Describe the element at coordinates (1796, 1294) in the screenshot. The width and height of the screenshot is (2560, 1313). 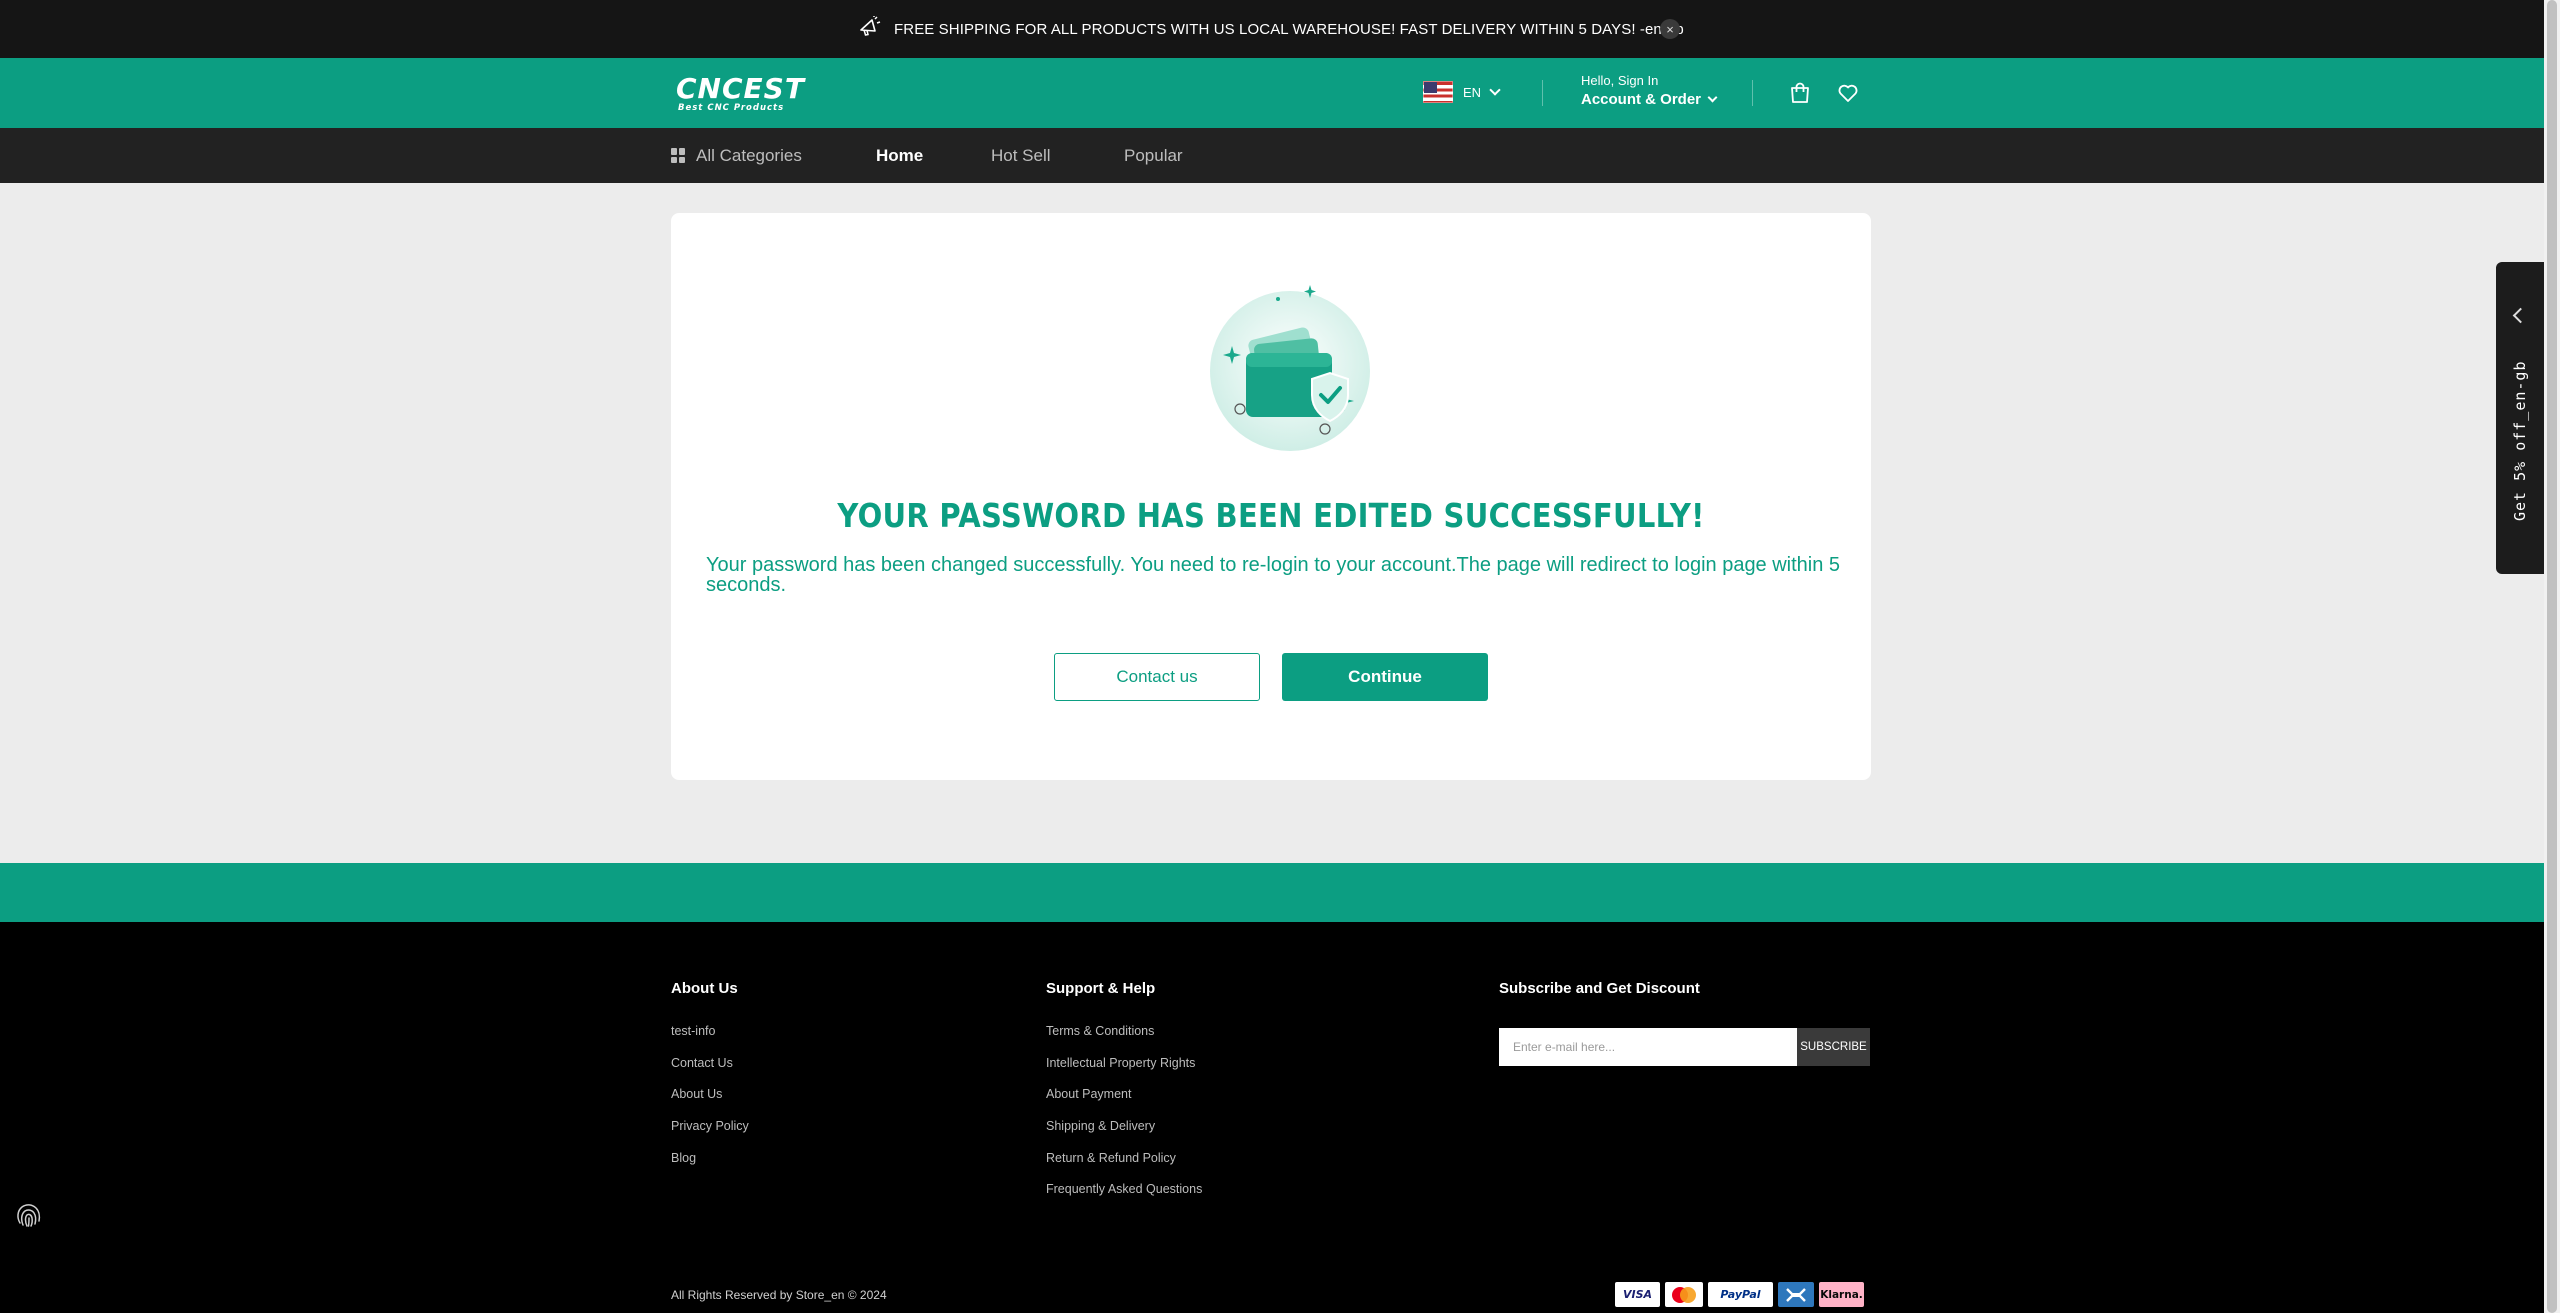
I see `american-express-icon` at that location.